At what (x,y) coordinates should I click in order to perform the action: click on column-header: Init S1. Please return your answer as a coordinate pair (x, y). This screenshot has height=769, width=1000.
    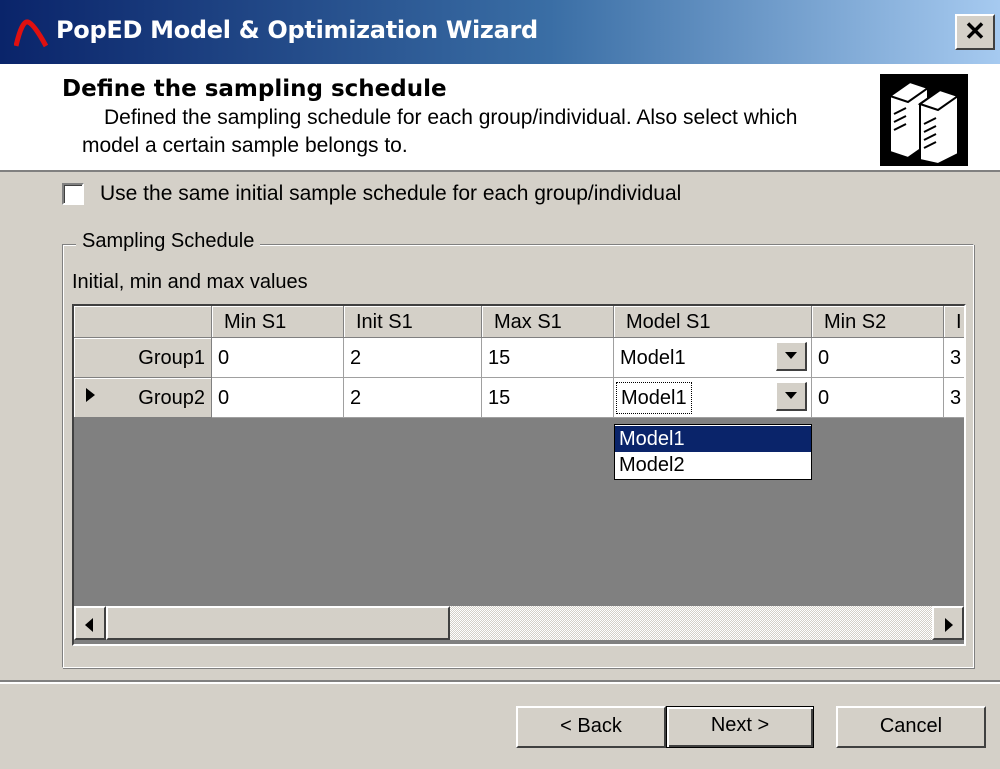
    Looking at the image, I should click on (413, 322).